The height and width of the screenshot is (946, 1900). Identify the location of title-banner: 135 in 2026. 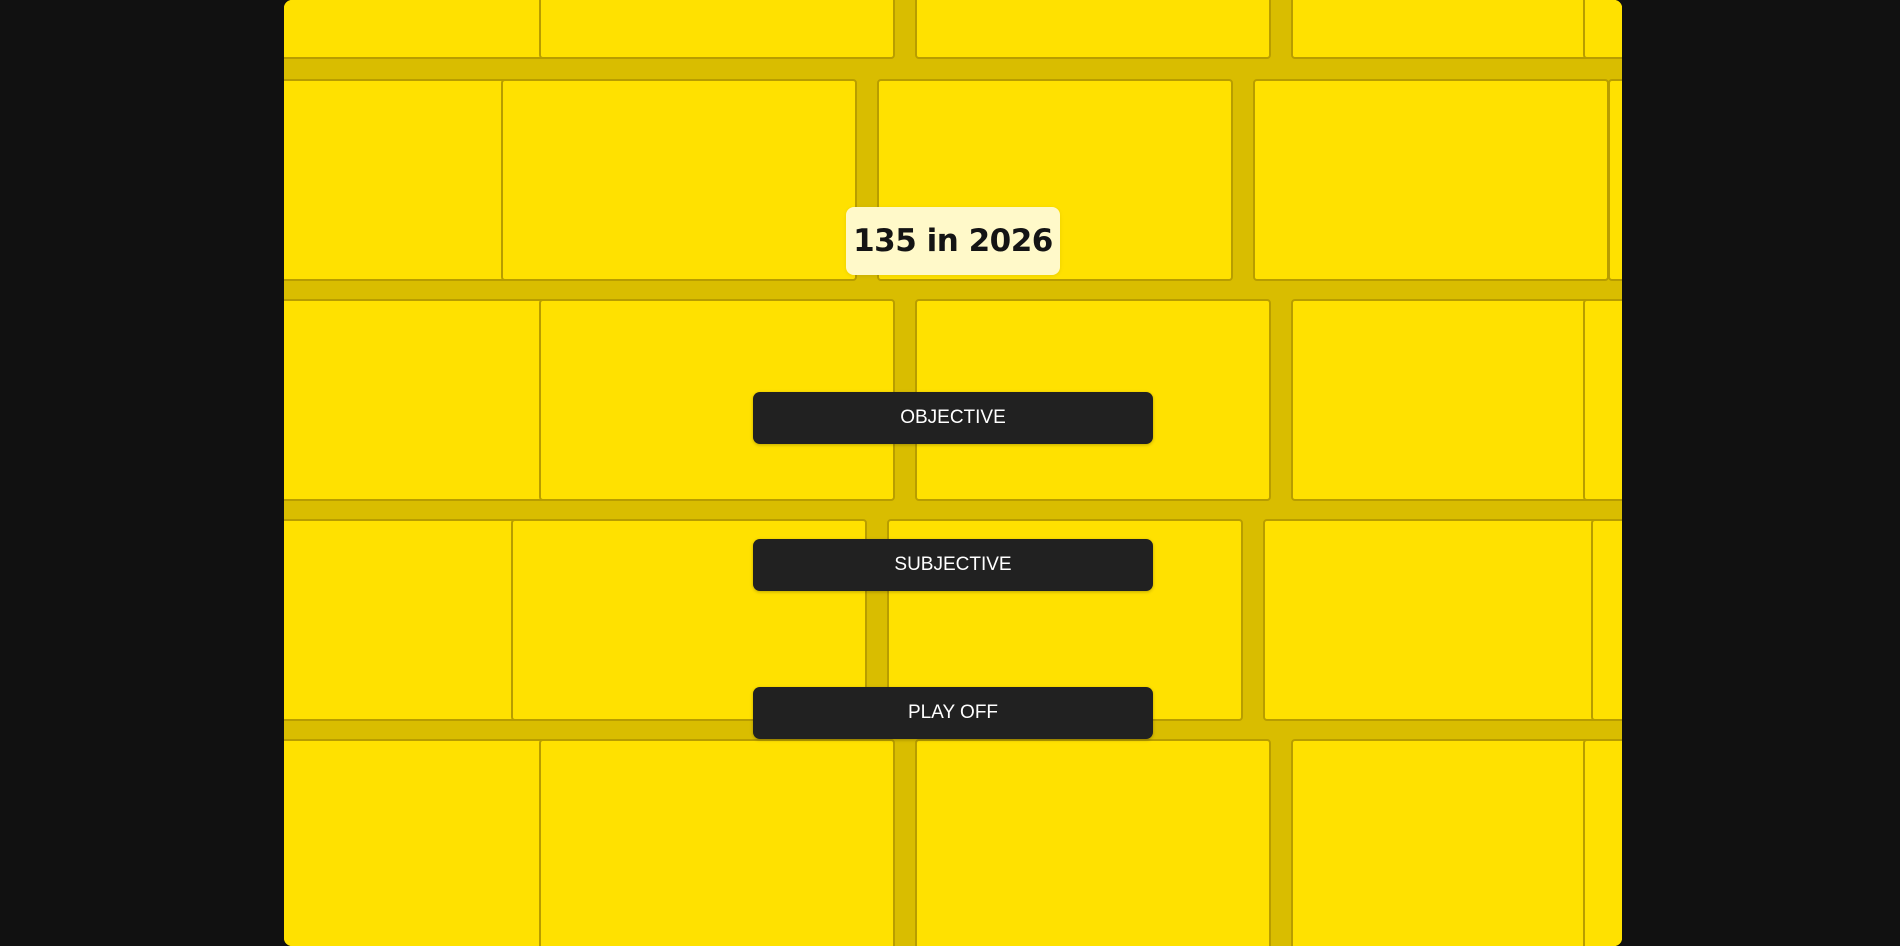
(953, 241).